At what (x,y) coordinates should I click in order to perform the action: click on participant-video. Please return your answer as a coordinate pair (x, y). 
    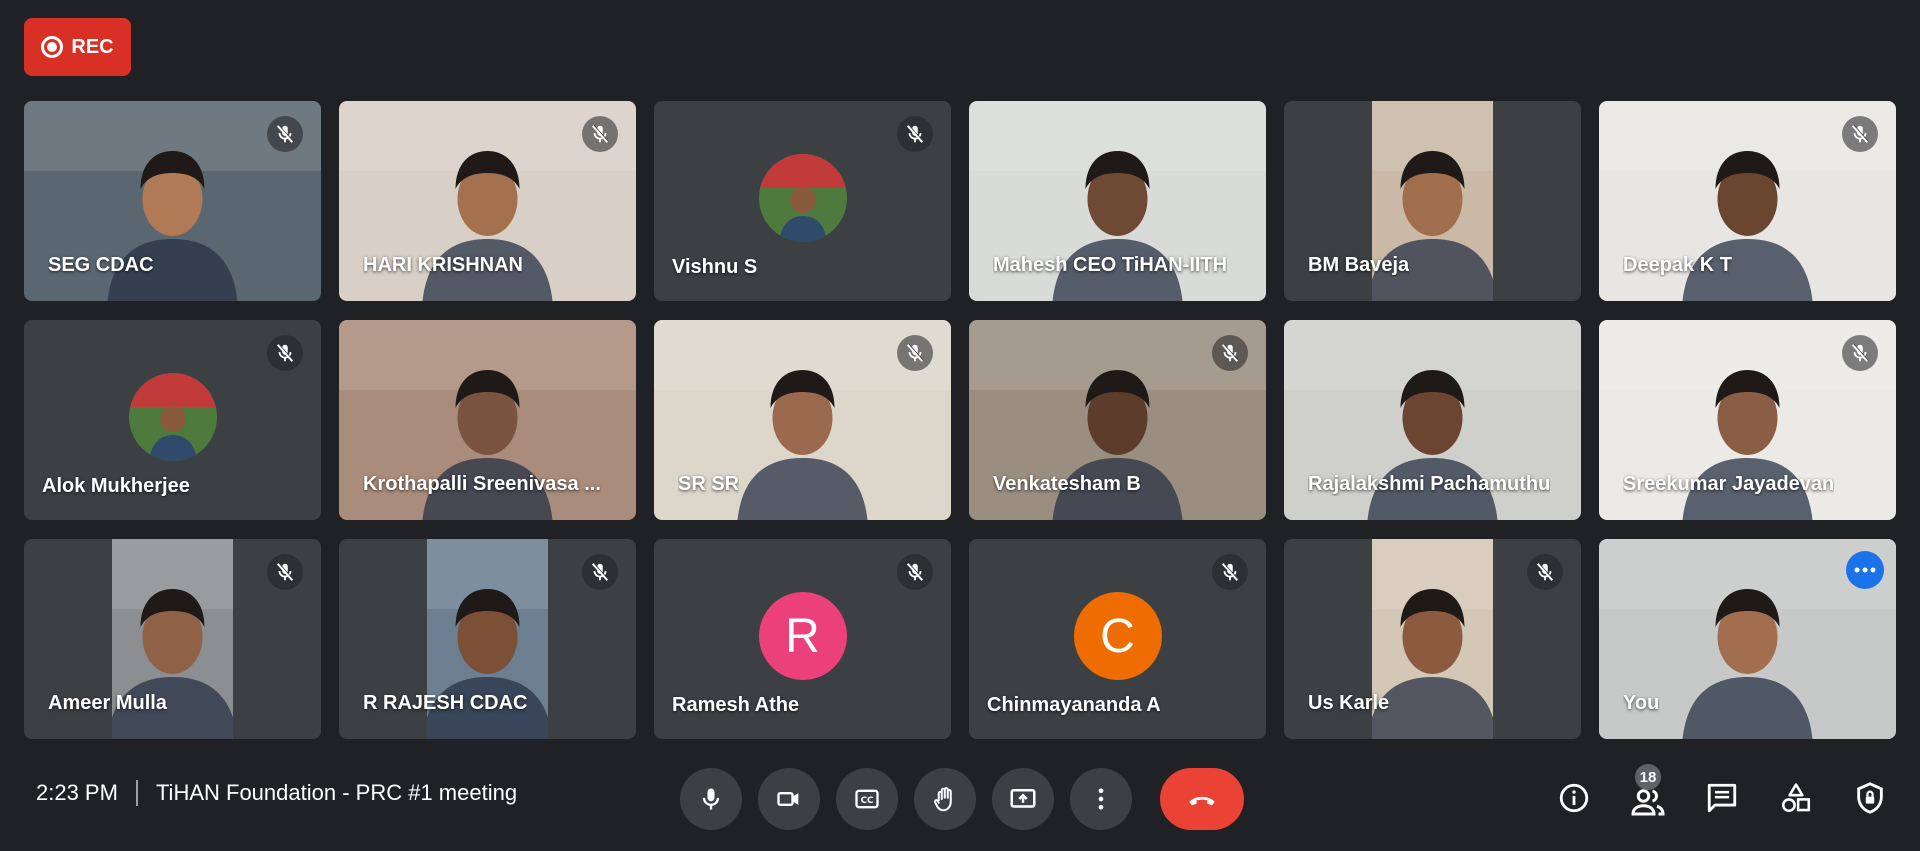
    Looking at the image, I should click on (1432, 639).